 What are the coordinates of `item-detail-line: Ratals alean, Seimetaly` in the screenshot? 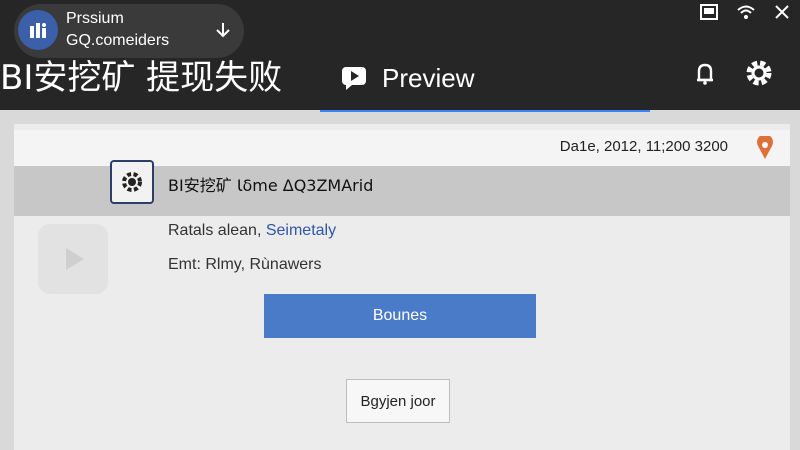 It's located at (252, 231).